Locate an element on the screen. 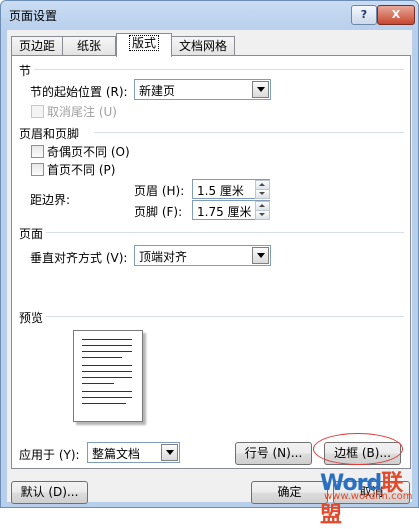 The width and height of the screenshot is (419, 529). preview-page-thumbnail is located at coordinates (108, 376).